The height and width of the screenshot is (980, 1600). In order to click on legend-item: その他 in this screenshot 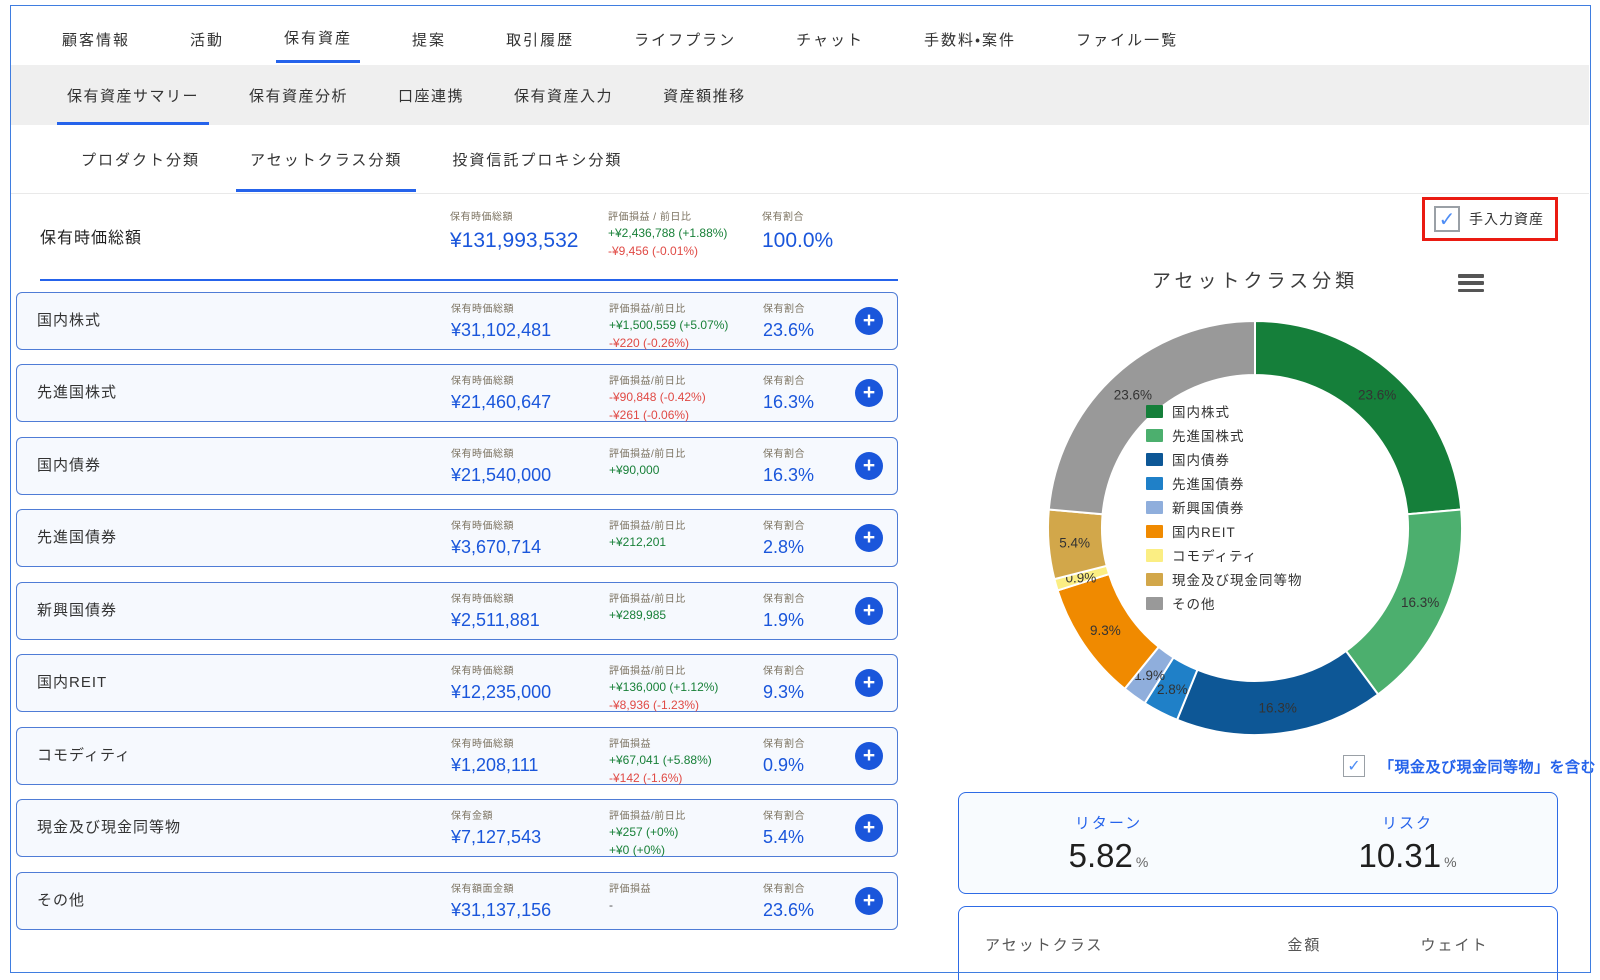, I will do `click(1224, 604)`.